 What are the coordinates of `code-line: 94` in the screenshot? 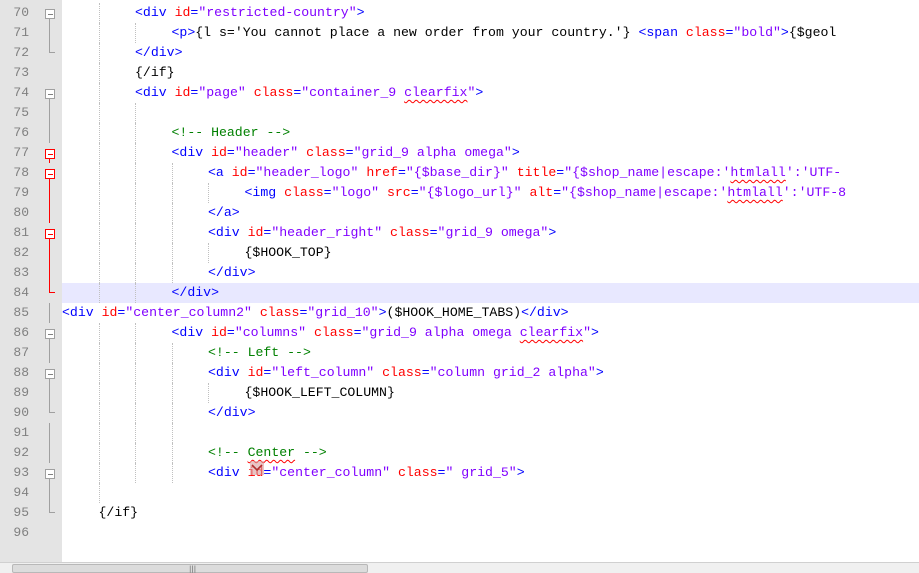 It's located at (459, 493).